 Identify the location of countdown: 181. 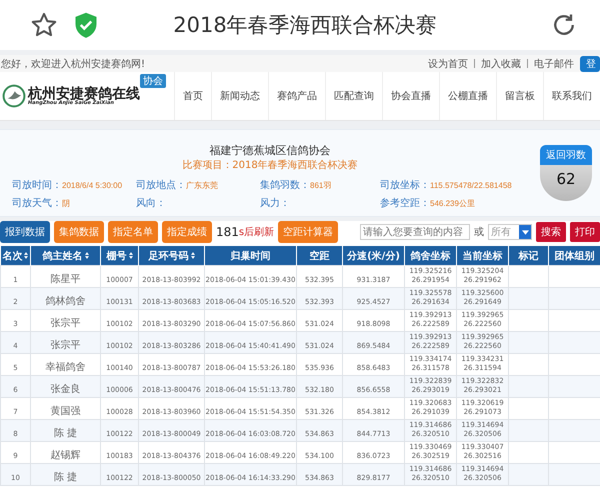
(227, 232).